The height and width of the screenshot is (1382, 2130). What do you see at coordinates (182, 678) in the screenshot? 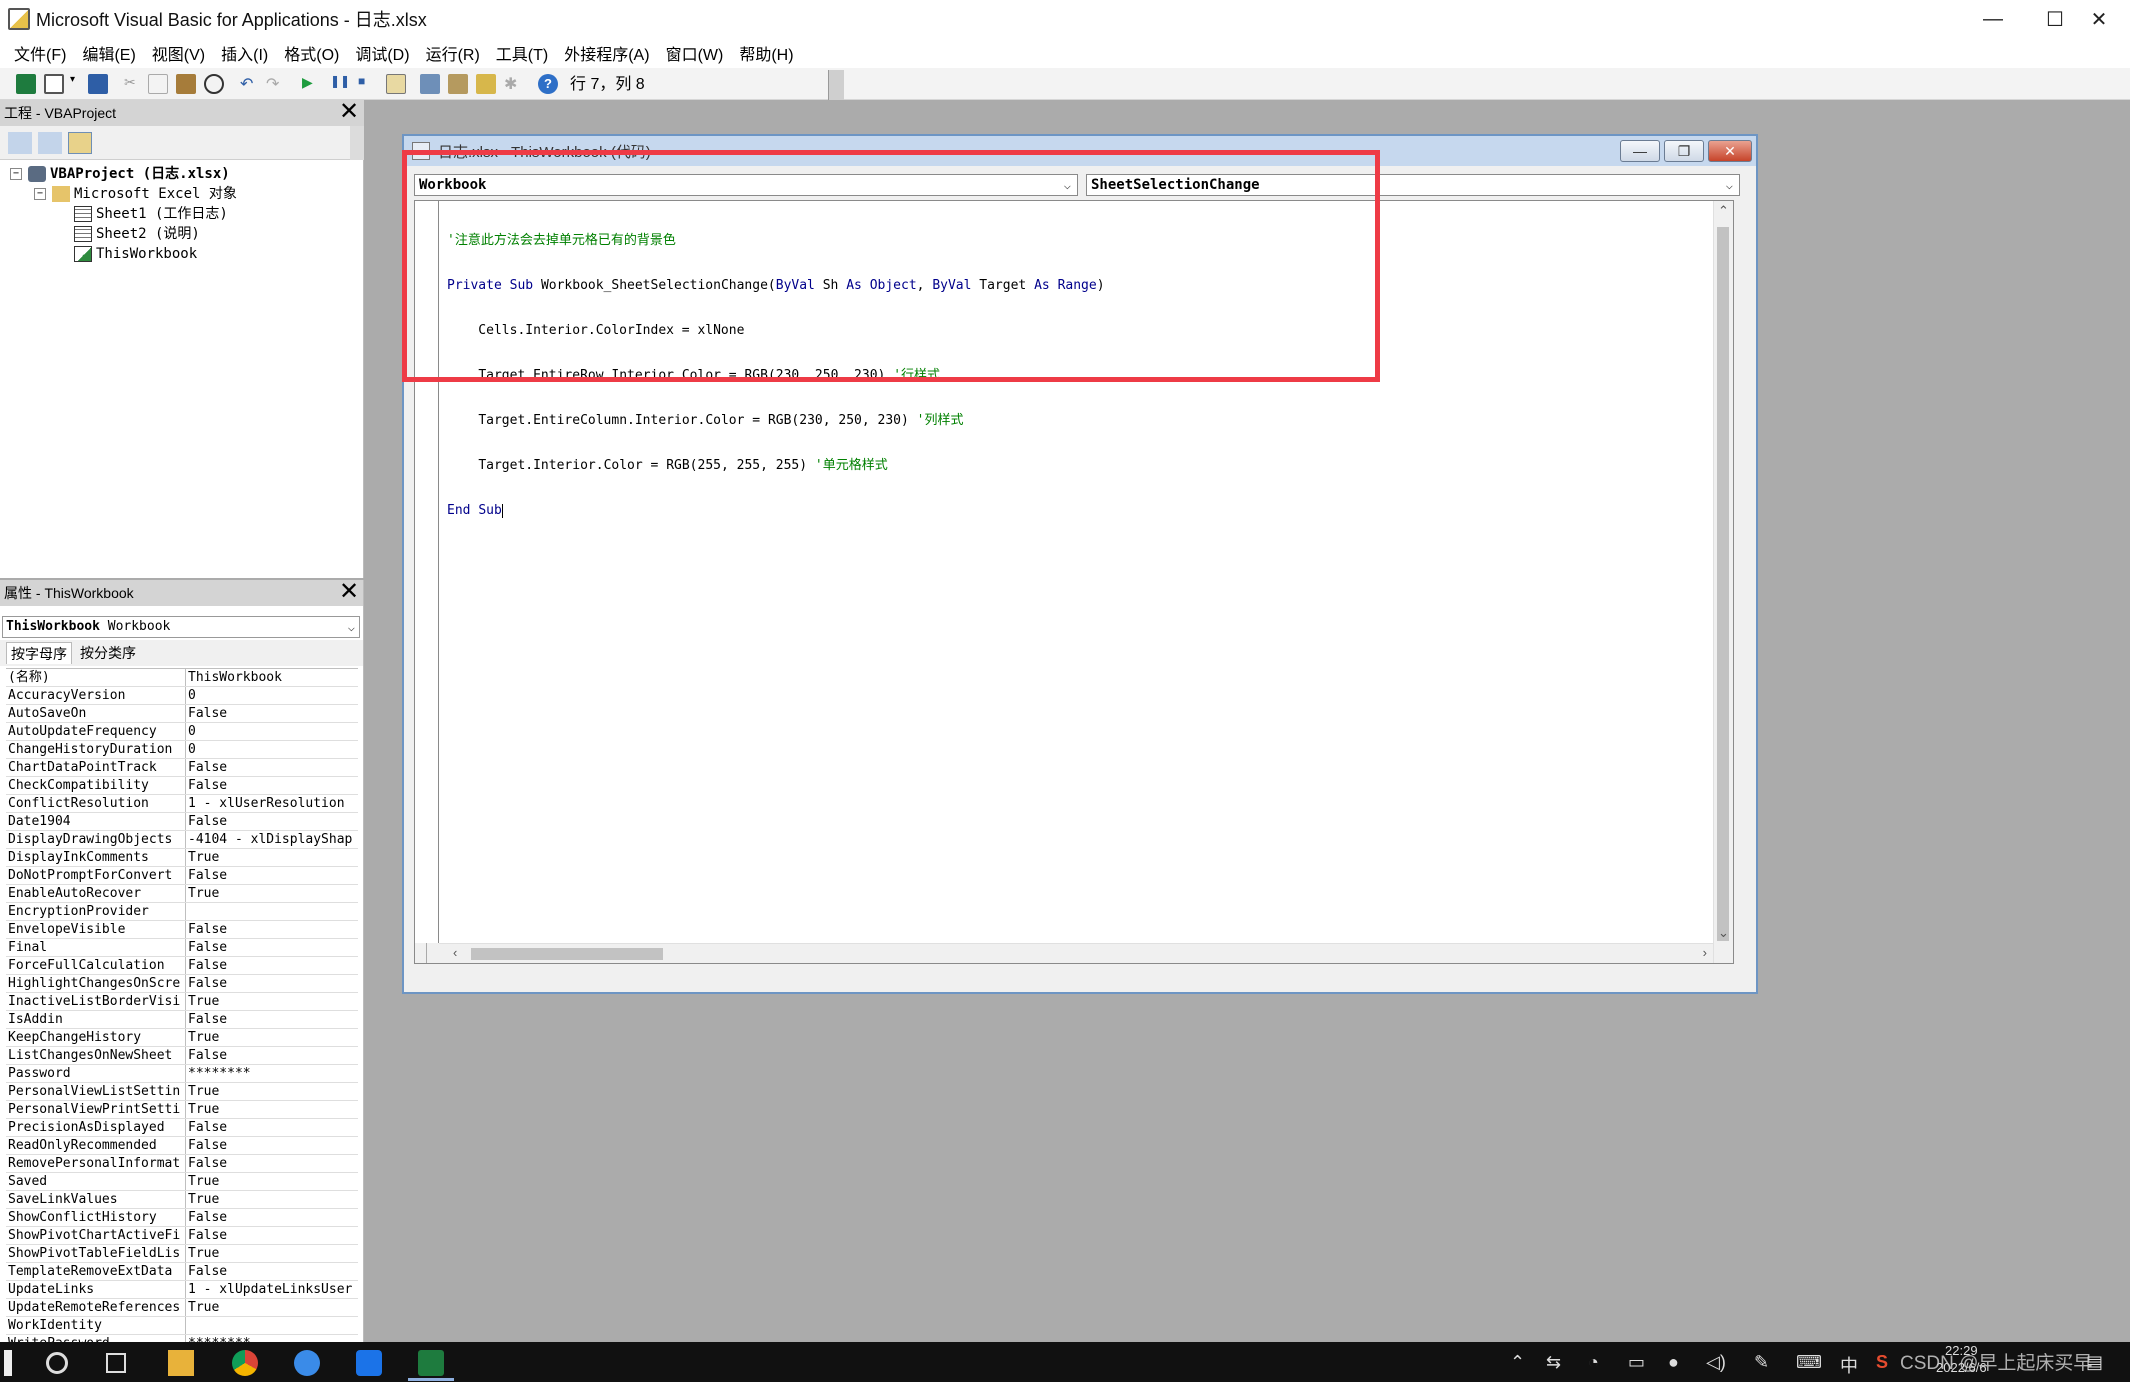
I see `property-row: (名称) ThisWorkbook` at bounding box center [182, 678].